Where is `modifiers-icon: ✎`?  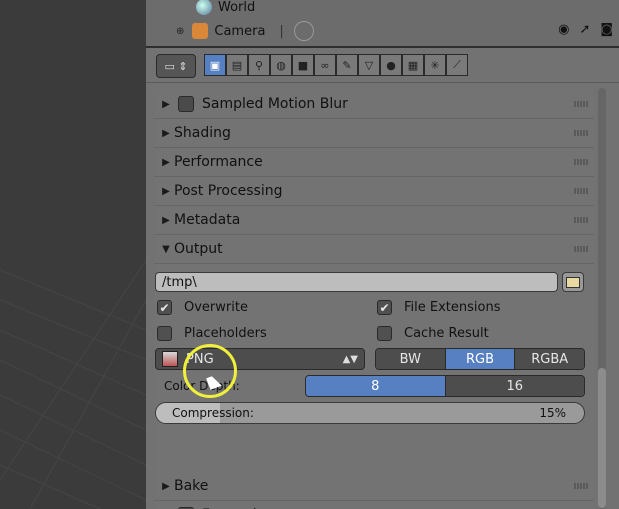
modifiers-icon: ✎ is located at coordinates (347, 65).